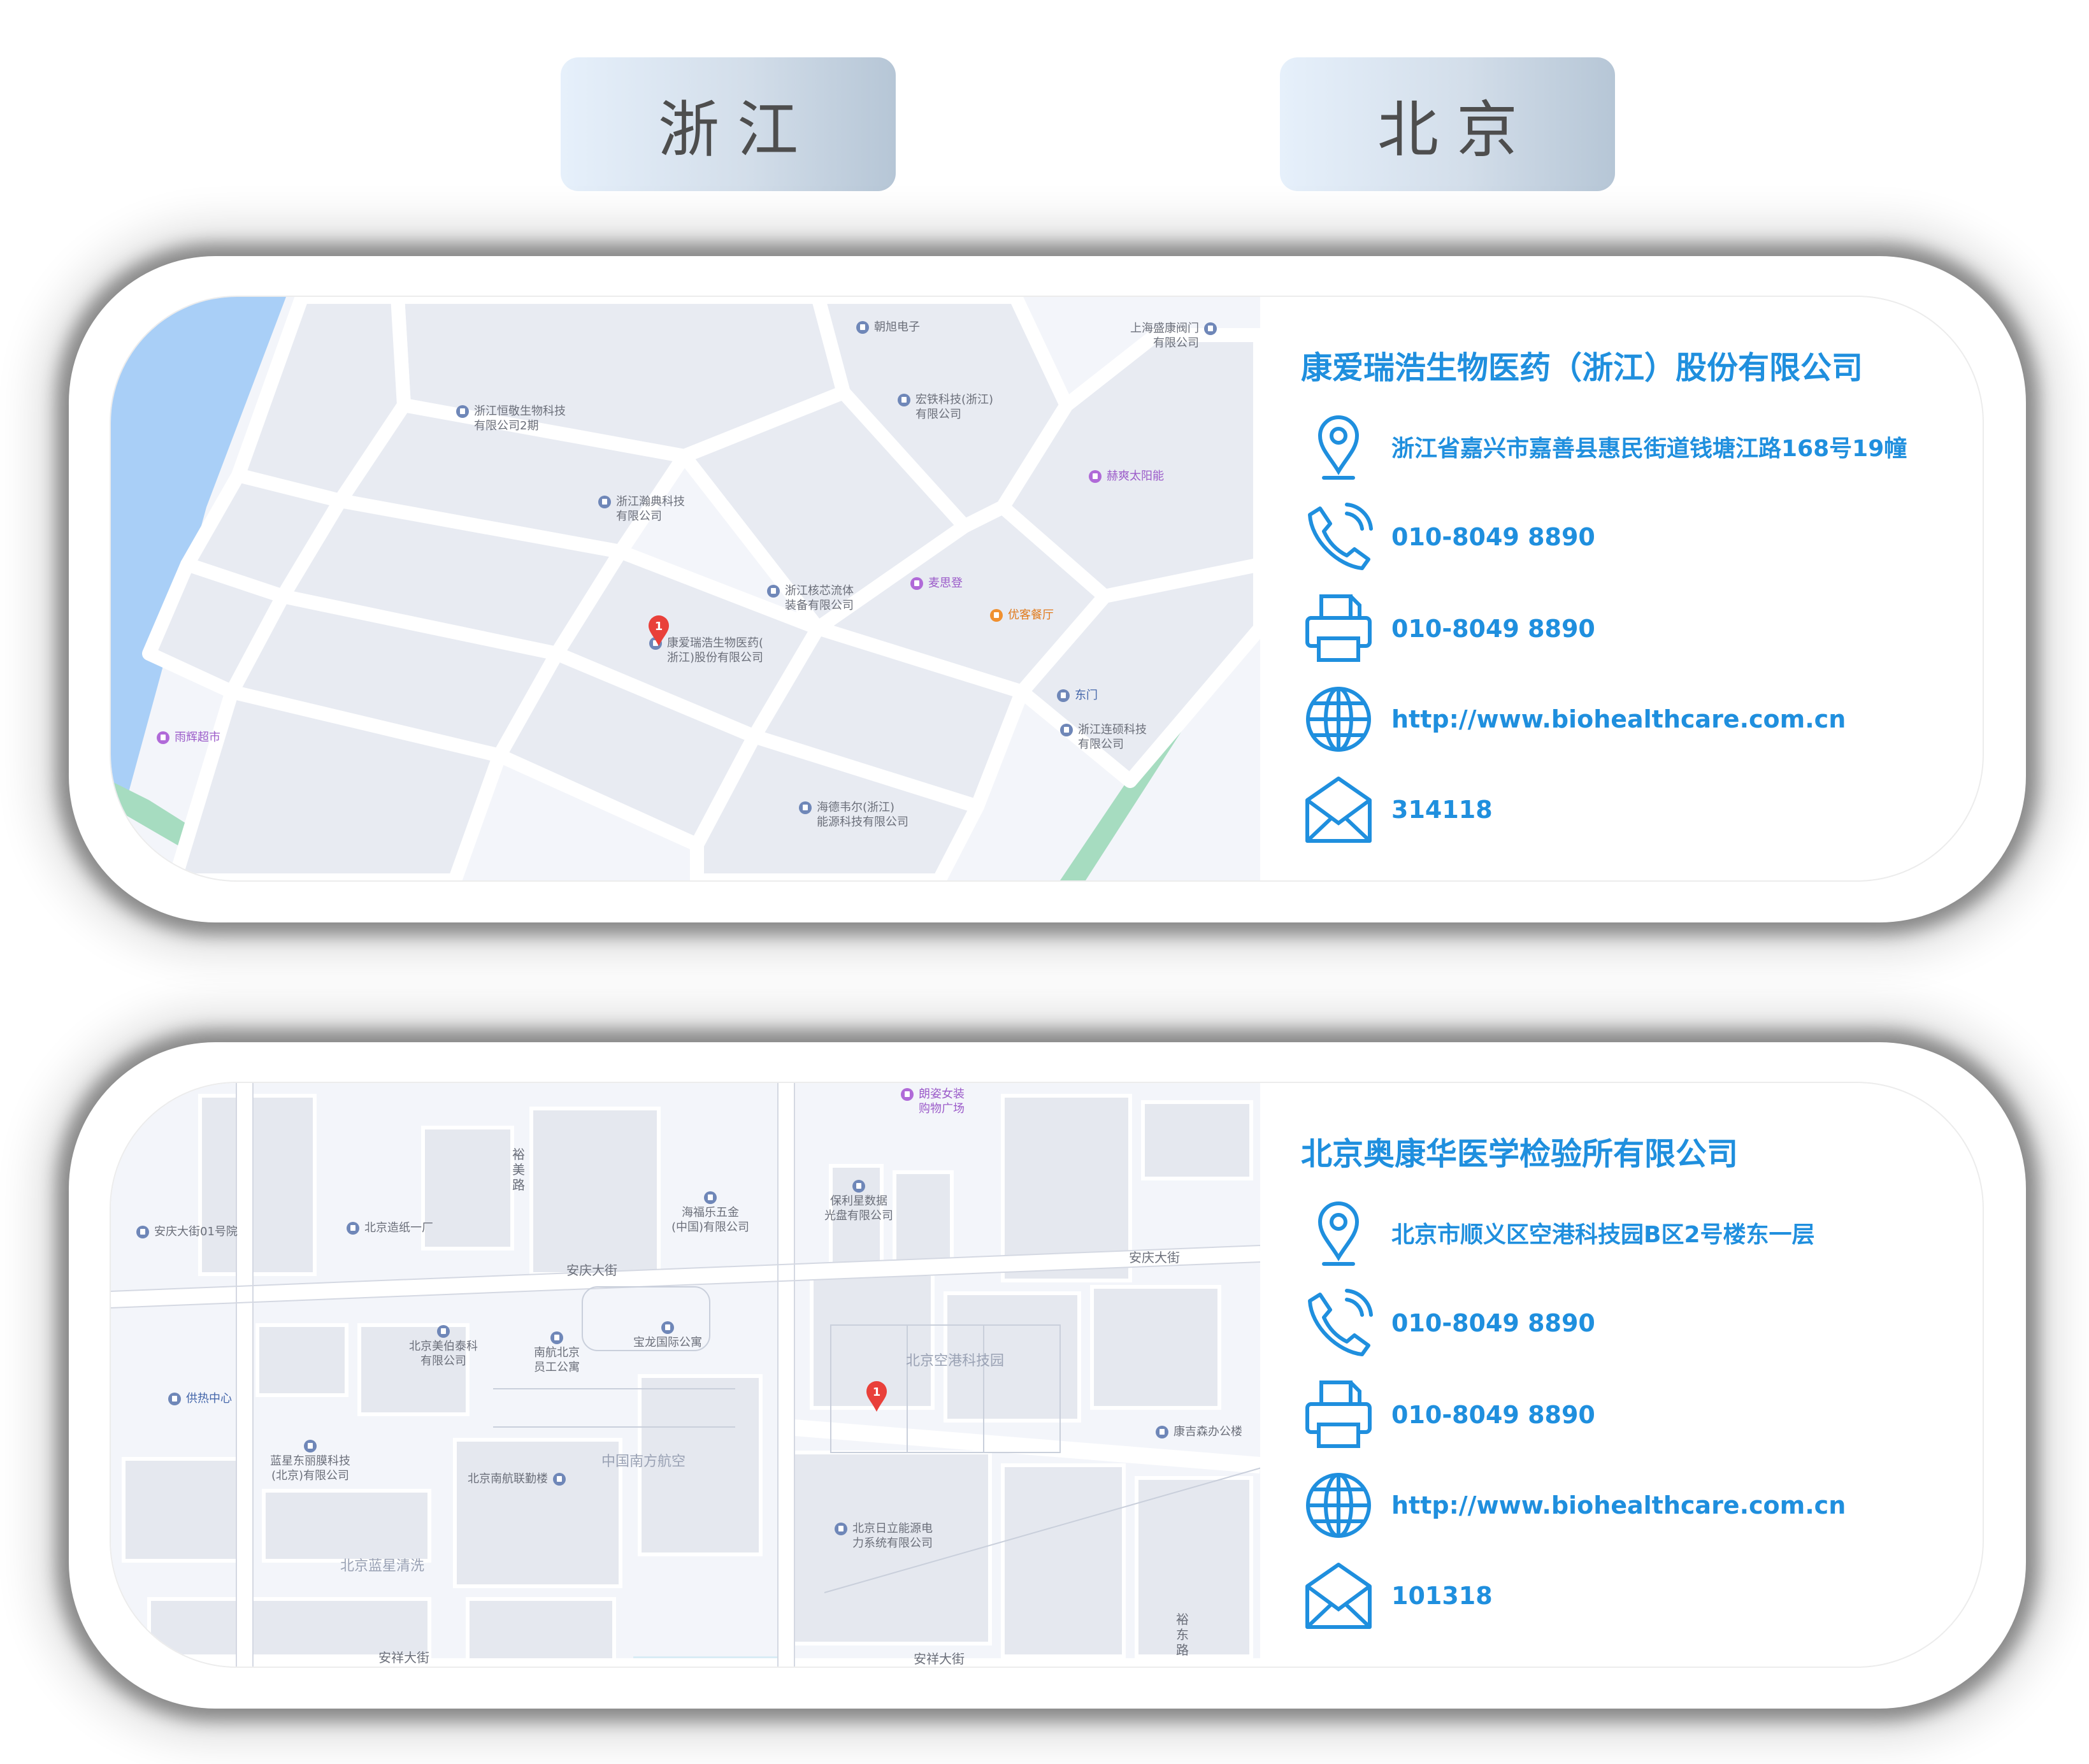  What do you see at coordinates (710, 1212) in the screenshot?
I see `poi-marker: 海福乐五金 (中国)有限公司` at bounding box center [710, 1212].